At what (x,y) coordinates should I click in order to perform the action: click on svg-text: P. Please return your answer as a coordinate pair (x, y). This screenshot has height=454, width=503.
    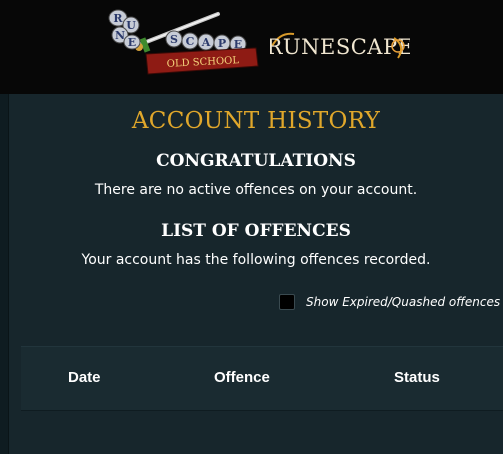
    Looking at the image, I should click on (222, 43).